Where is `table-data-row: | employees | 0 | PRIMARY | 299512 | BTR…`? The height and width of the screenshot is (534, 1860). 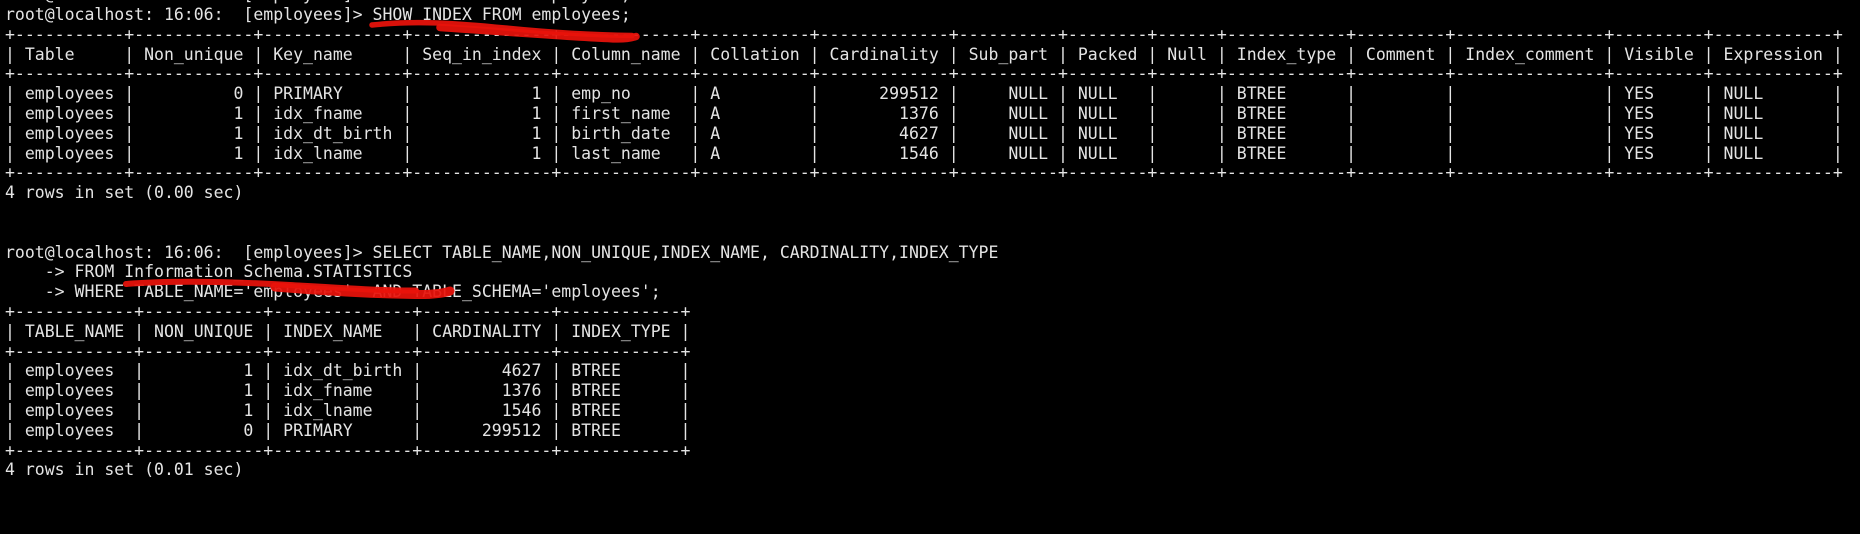 table-data-row: | employees | 0 | PRIMARY | 299512 | BTR… is located at coordinates (348, 430).